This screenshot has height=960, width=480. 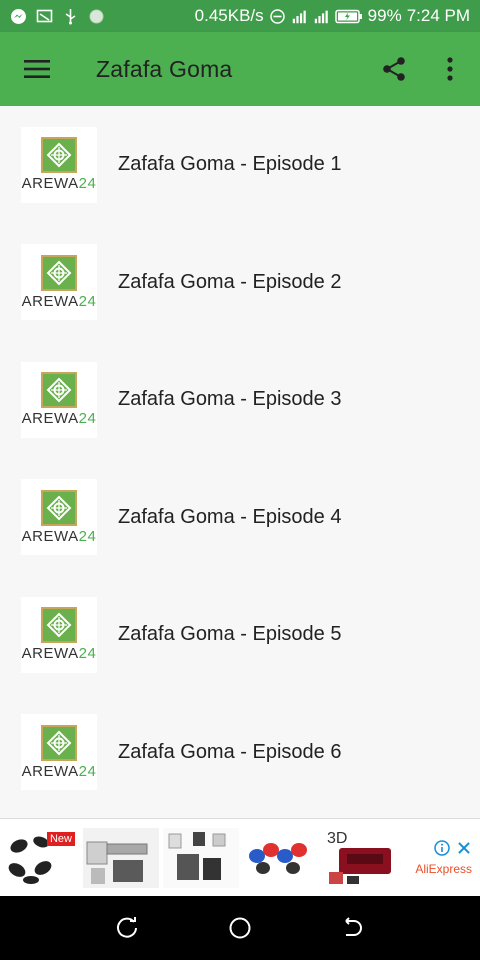 What do you see at coordinates (230, 164) in the screenshot?
I see `episode-title: Zafafa Goma - Episode 1` at bounding box center [230, 164].